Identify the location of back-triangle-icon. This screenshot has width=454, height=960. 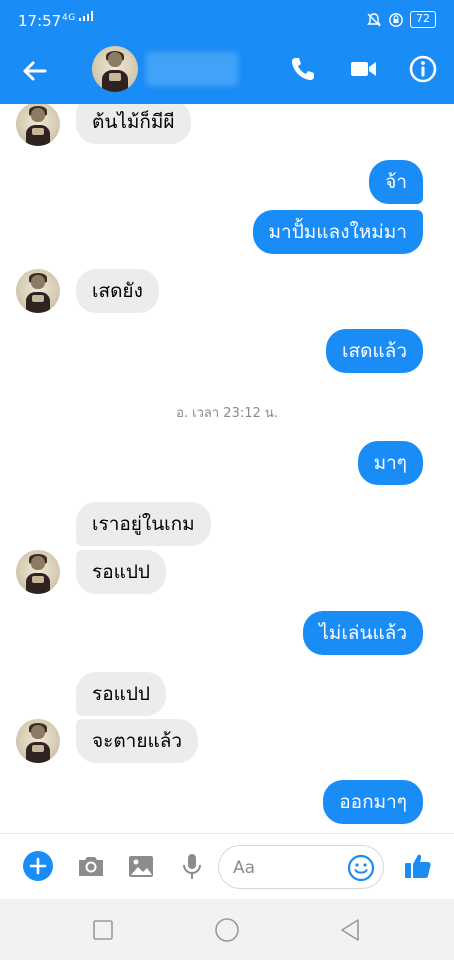
(351, 930).